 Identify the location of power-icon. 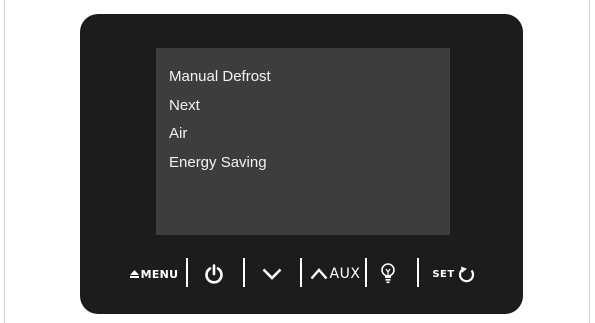
(214, 274).